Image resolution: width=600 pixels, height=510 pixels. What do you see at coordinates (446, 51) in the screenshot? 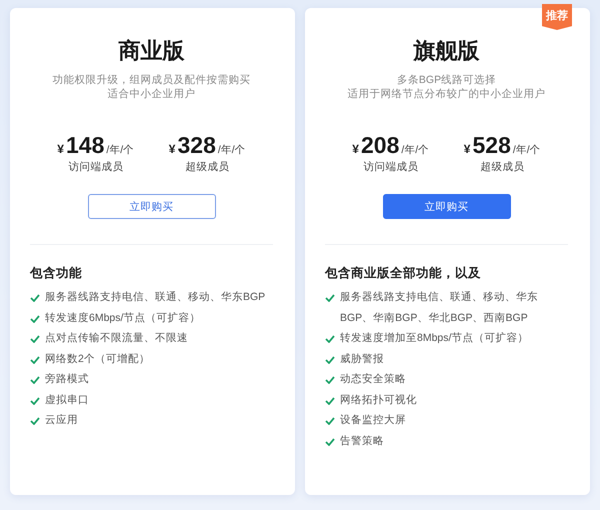
I see `plan-title: 旗舰版` at bounding box center [446, 51].